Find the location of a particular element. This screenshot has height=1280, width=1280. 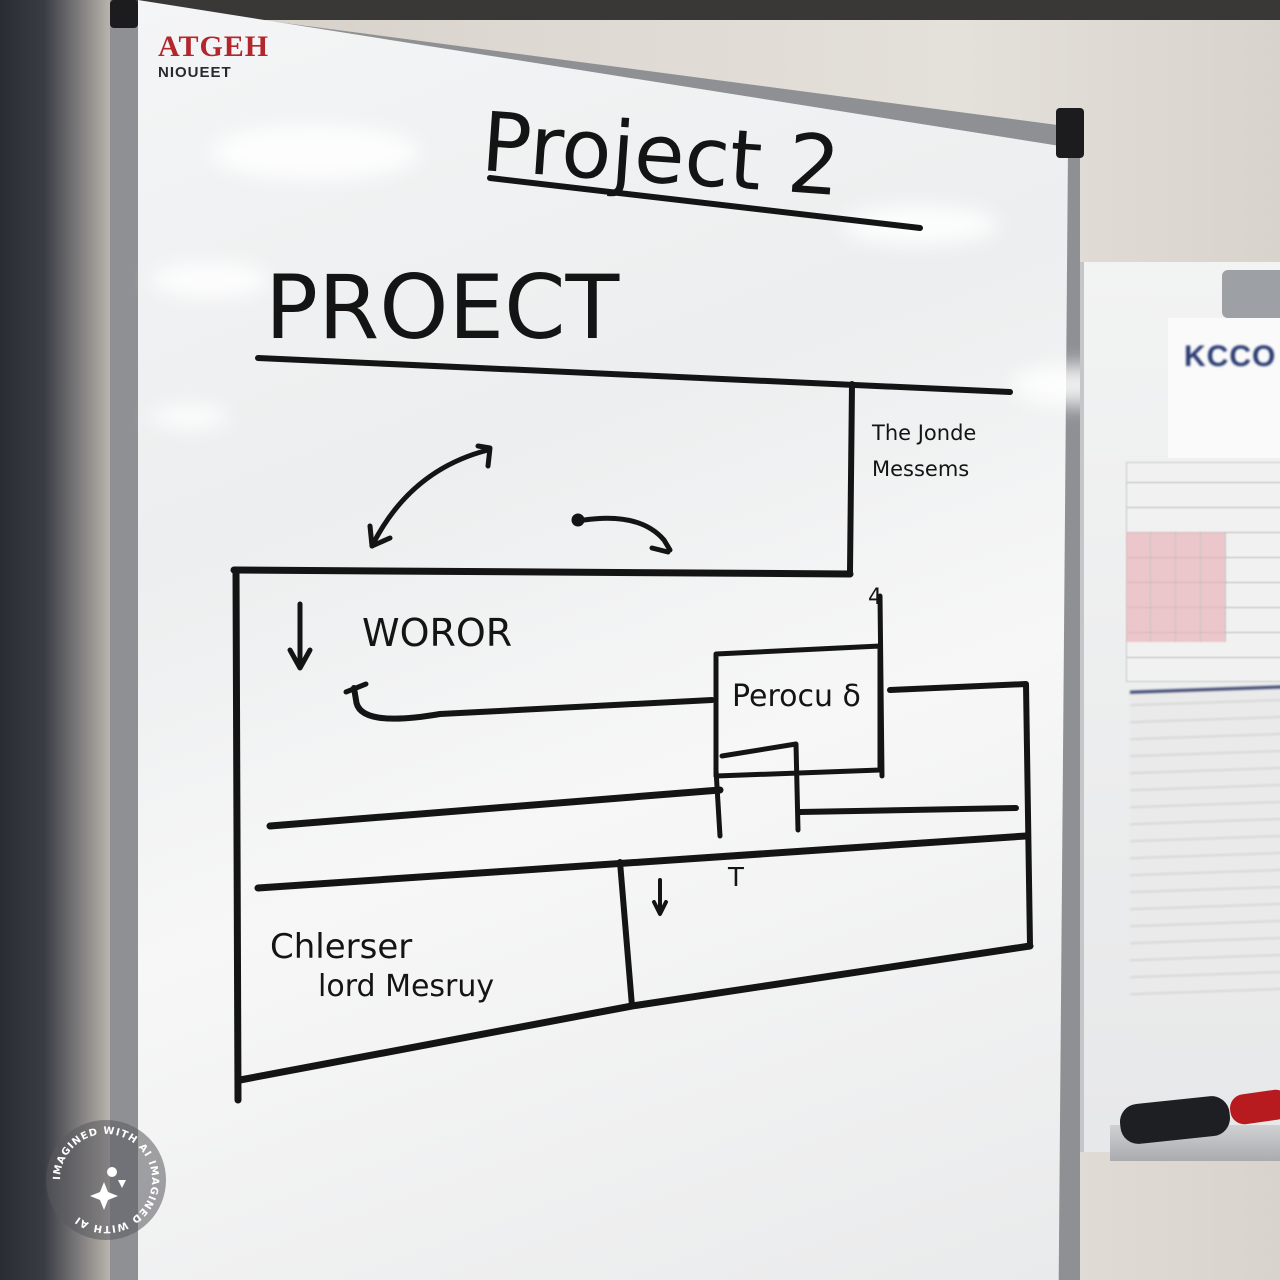

triangle-icon is located at coordinates (122, 1184).